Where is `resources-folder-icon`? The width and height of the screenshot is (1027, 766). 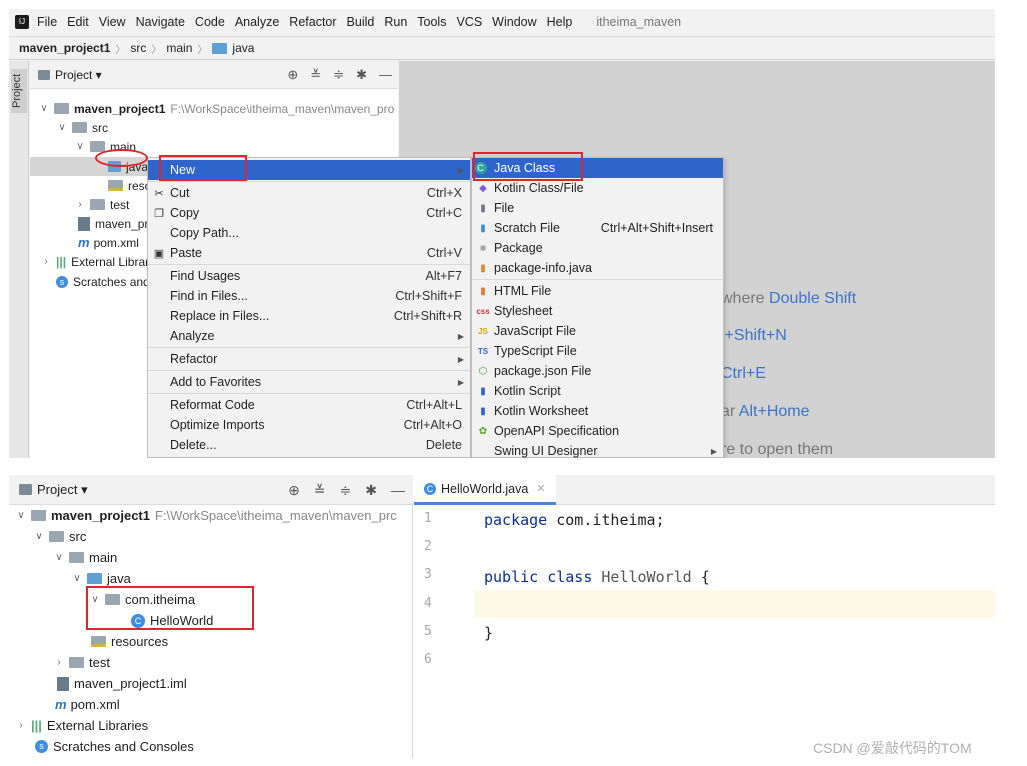 resources-folder-icon is located at coordinates (115, 185).